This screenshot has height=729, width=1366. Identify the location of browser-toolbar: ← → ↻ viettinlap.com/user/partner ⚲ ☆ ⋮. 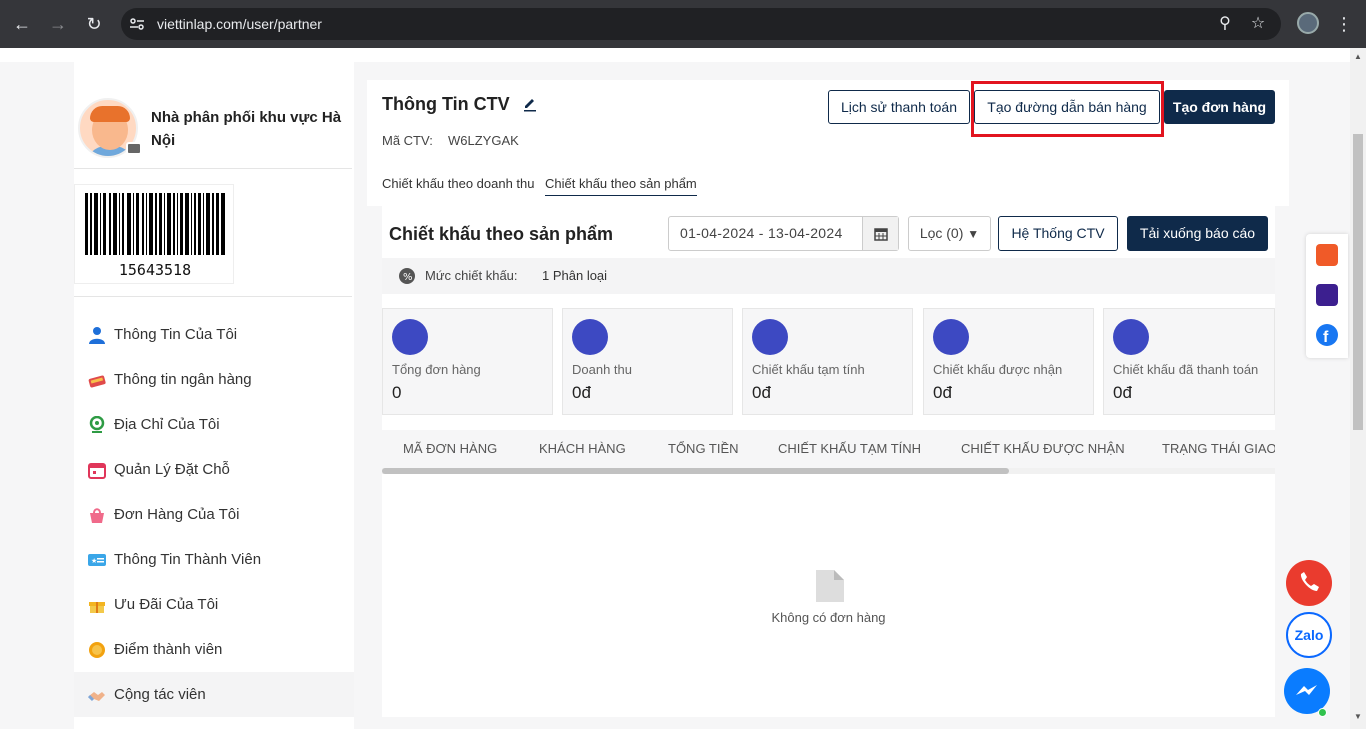
(683, 24).